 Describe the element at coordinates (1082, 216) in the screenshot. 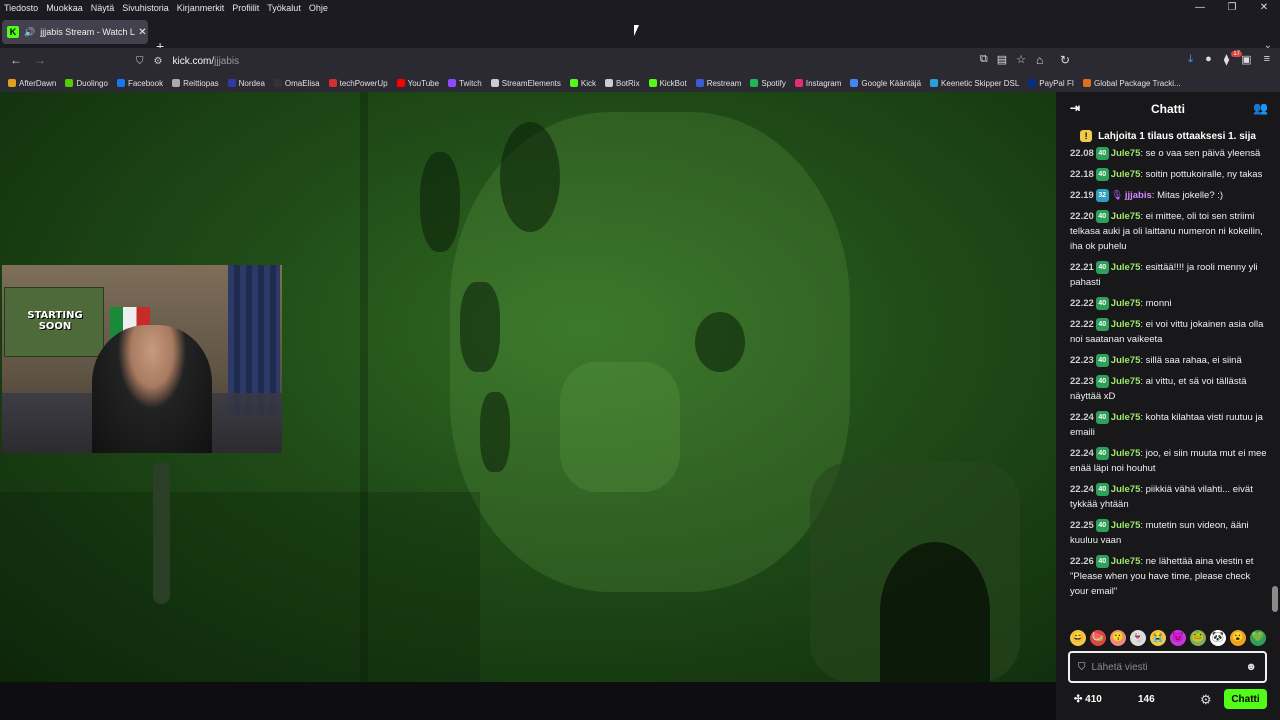

I see `message-time: 22.20` at that location.